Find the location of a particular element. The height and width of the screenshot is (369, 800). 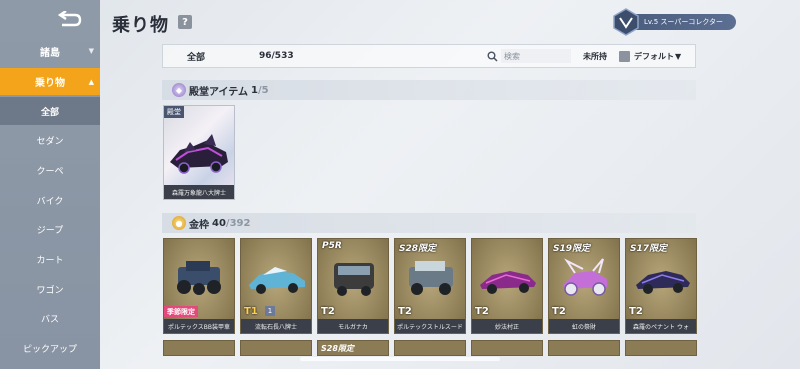

gold-section-title: 金枠 is located at coordinates (199, 225).